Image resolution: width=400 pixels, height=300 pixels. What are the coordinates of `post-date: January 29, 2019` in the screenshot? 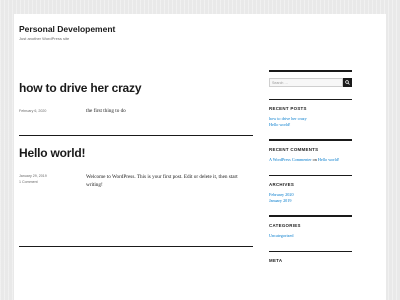 It's located at (33, 177).